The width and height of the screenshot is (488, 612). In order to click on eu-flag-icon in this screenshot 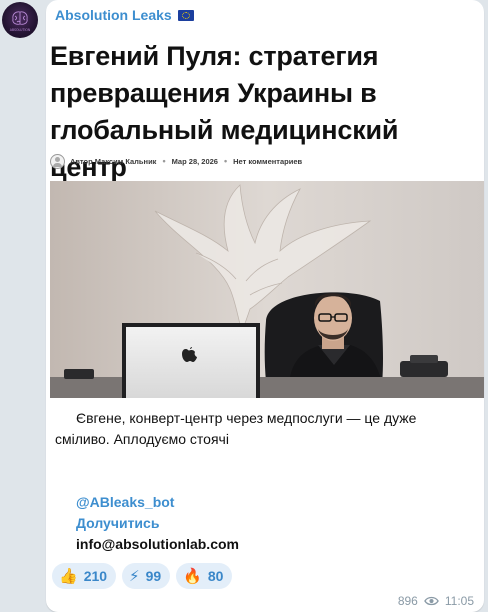, I will do `click(185, 15)`.